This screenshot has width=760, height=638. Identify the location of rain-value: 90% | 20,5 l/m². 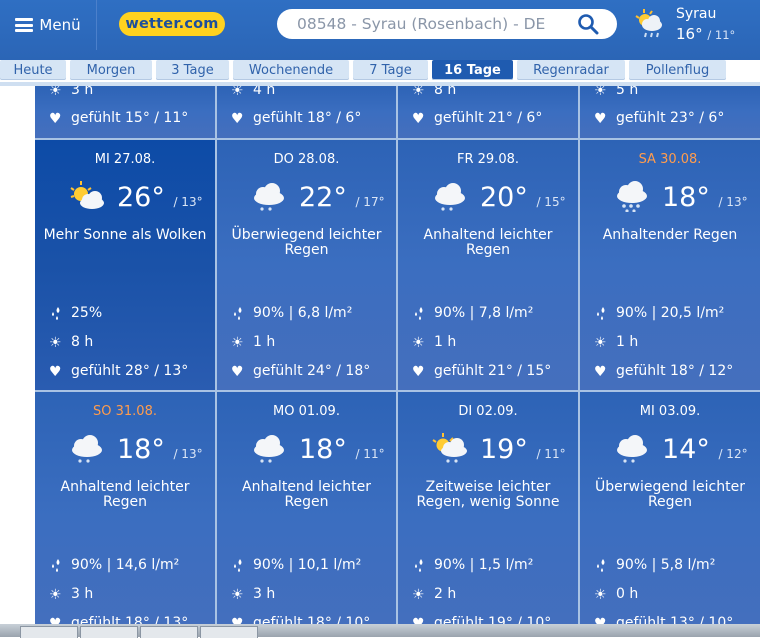
(670, 313).